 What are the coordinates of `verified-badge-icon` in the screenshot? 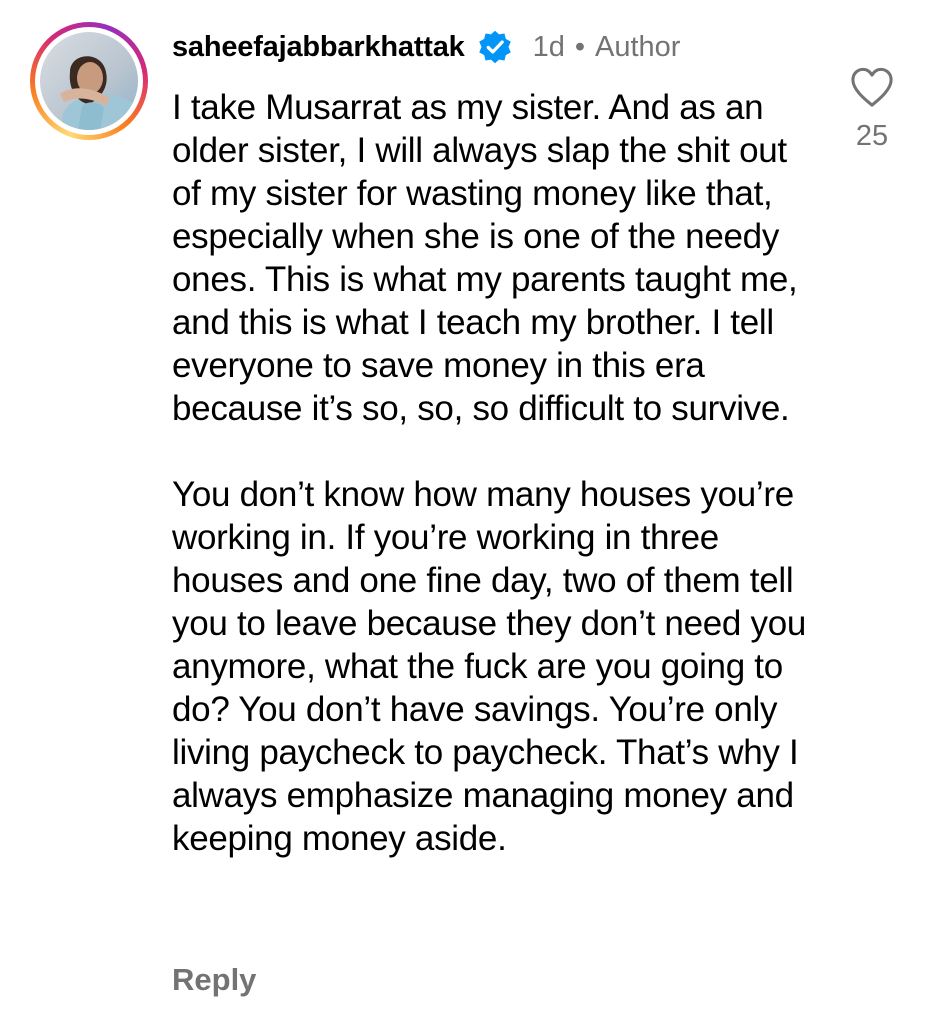 It's located at (494, 47).